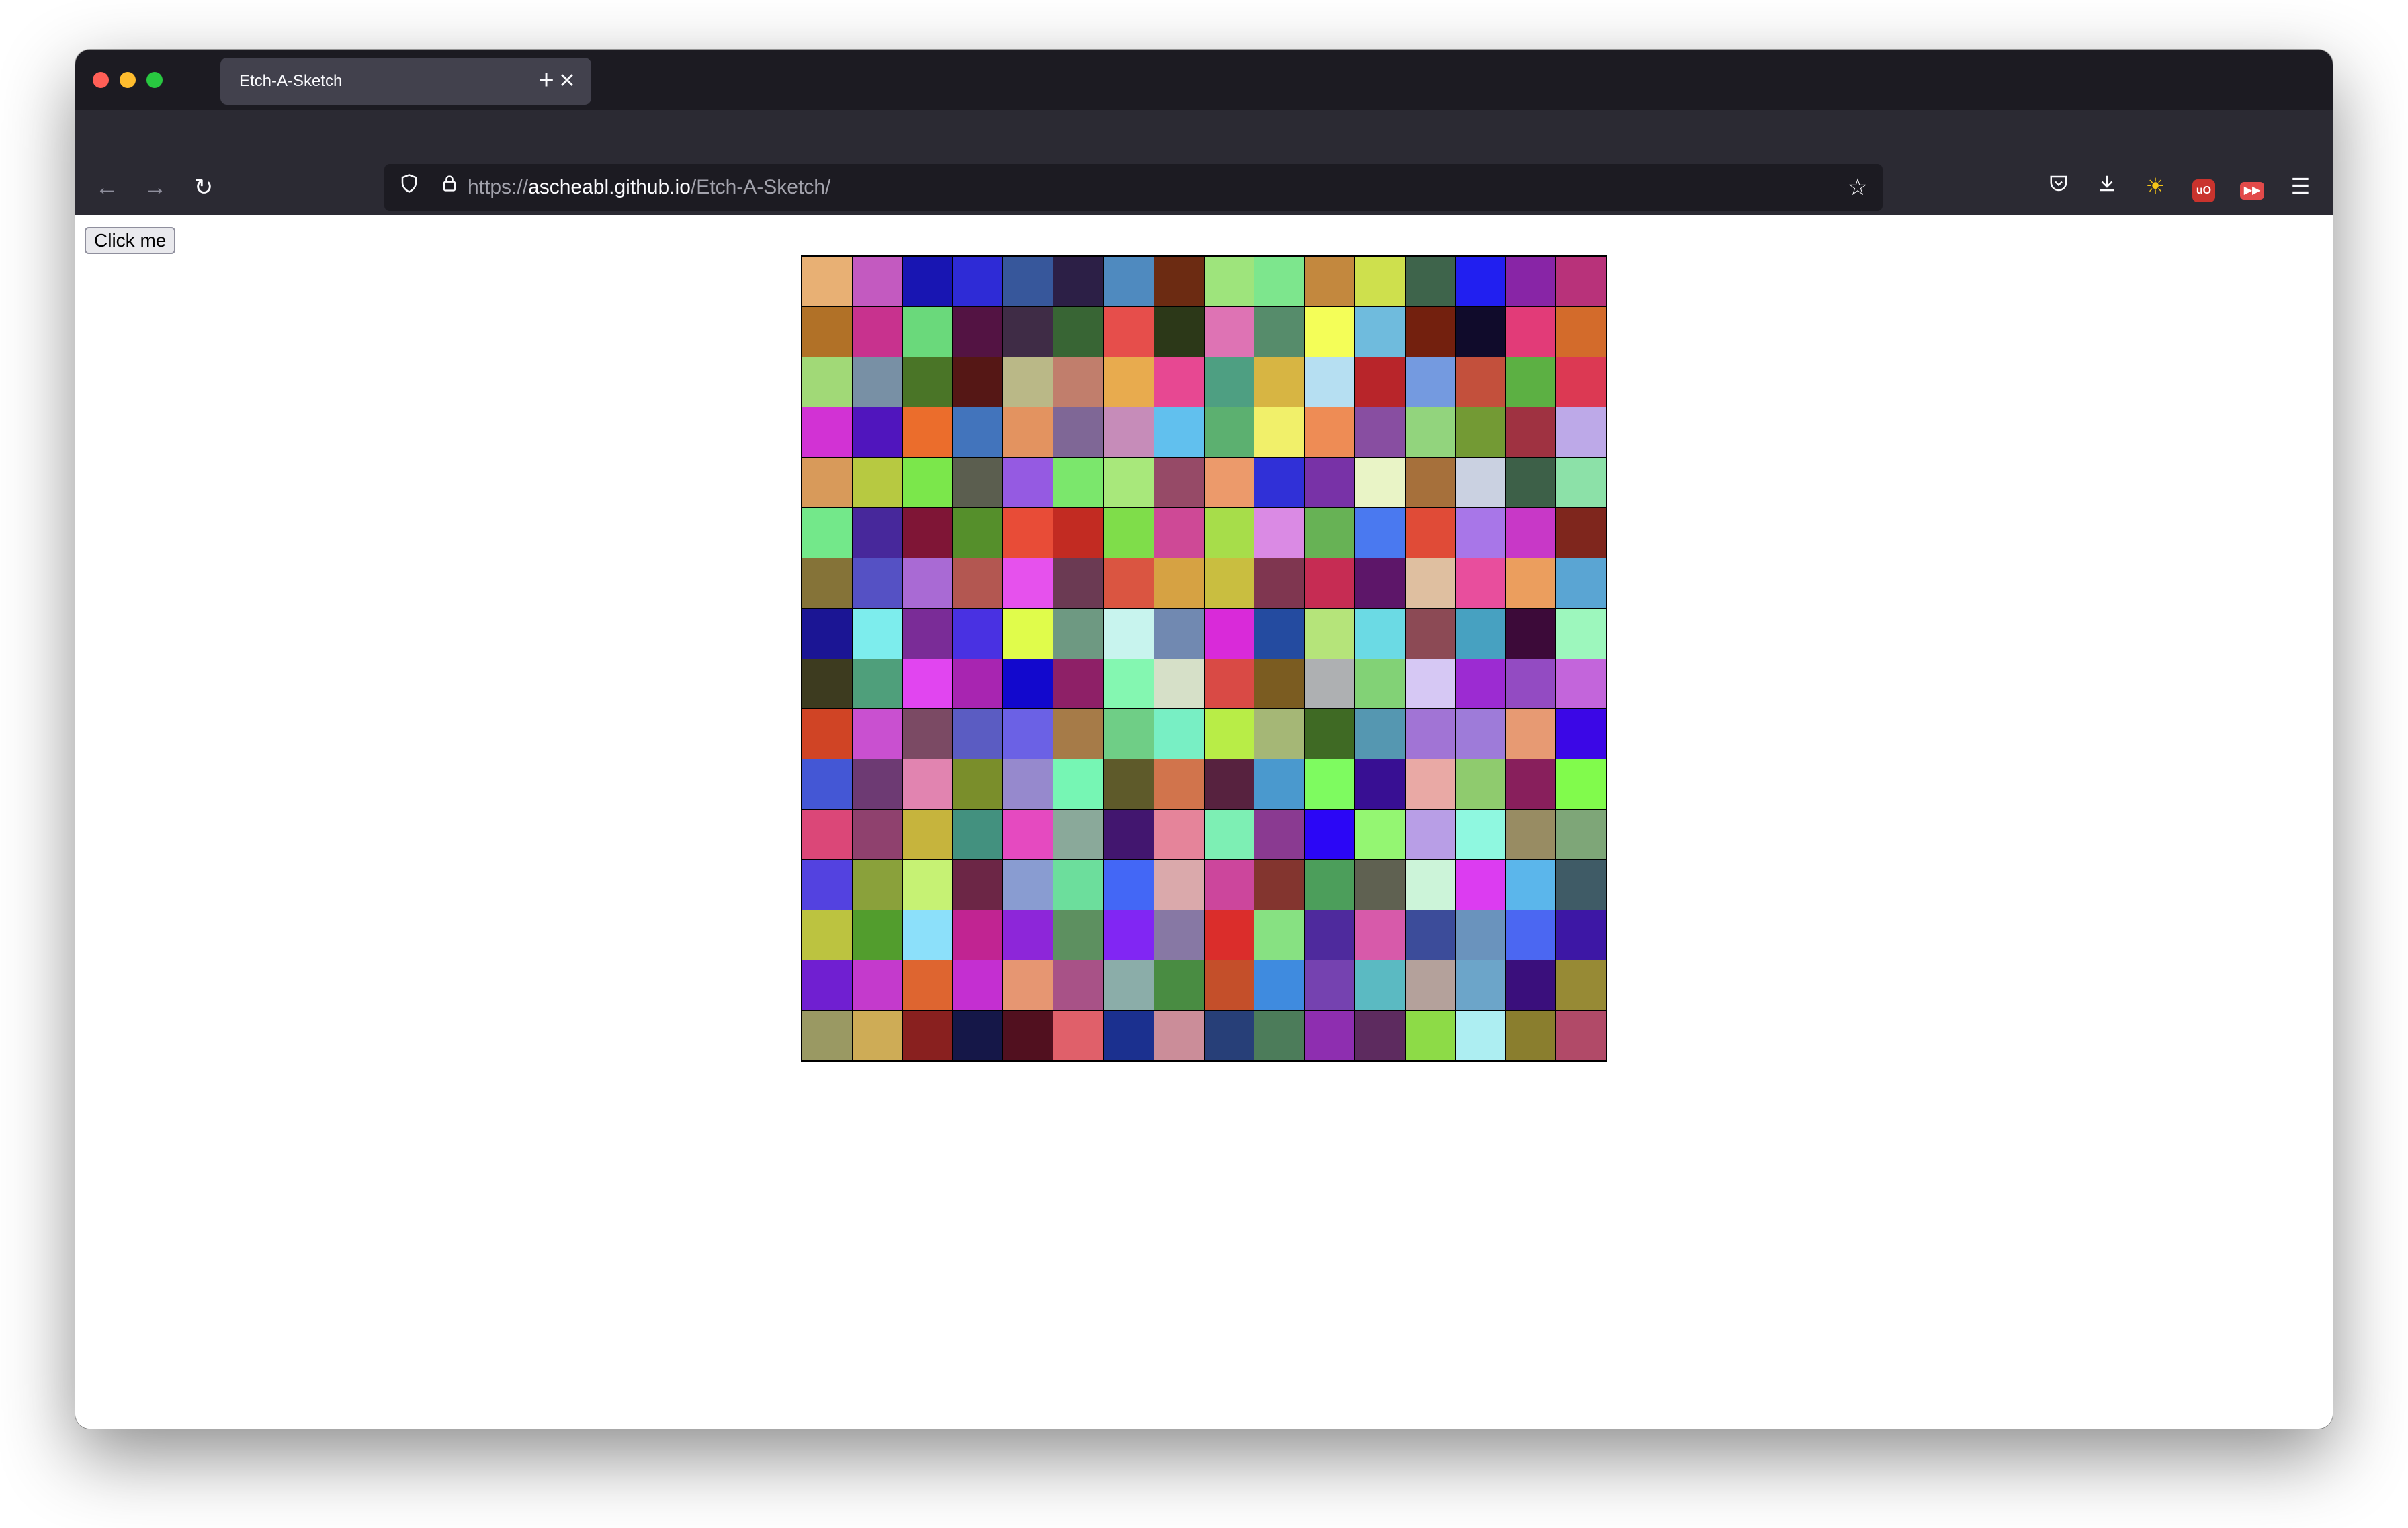  I want to click on close-window-button, so click(101, 80).